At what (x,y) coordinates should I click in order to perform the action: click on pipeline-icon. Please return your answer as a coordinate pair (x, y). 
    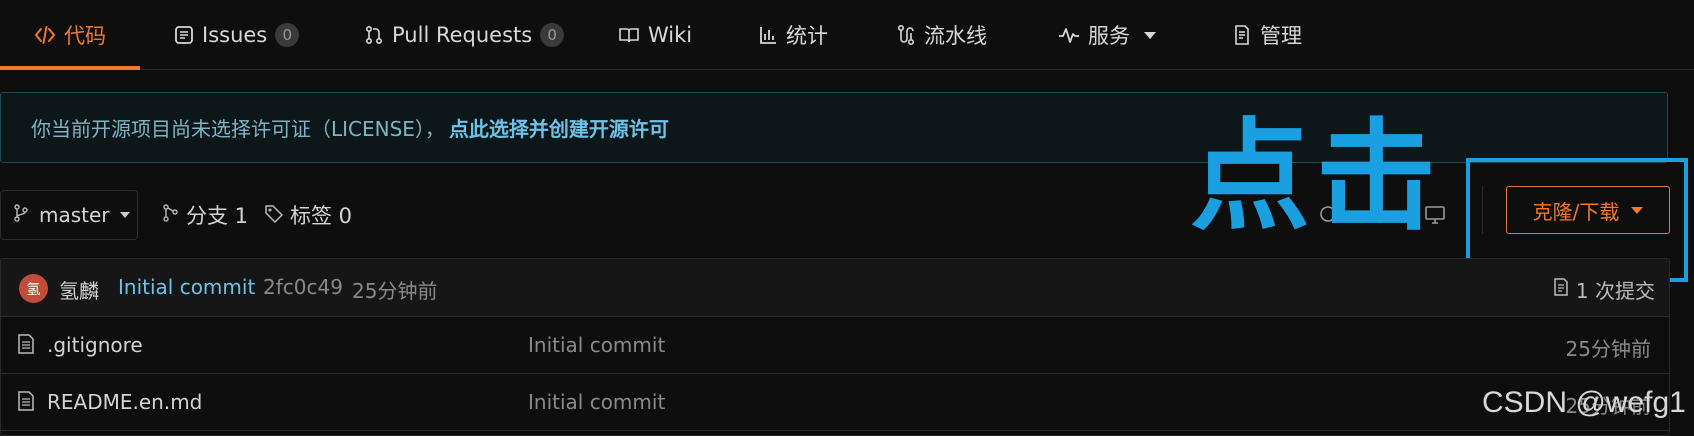
    Looking at the image, I should click on (906, 35).